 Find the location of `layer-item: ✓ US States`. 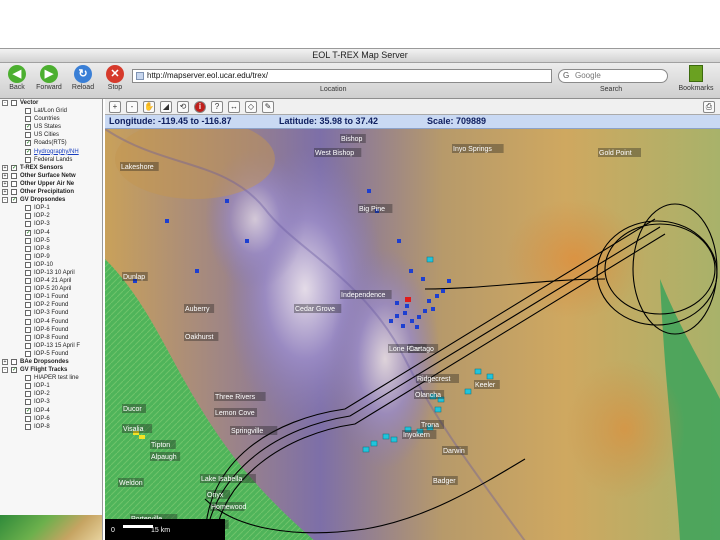

layer-item: ✓ US States is located at coordinates (51, 127).